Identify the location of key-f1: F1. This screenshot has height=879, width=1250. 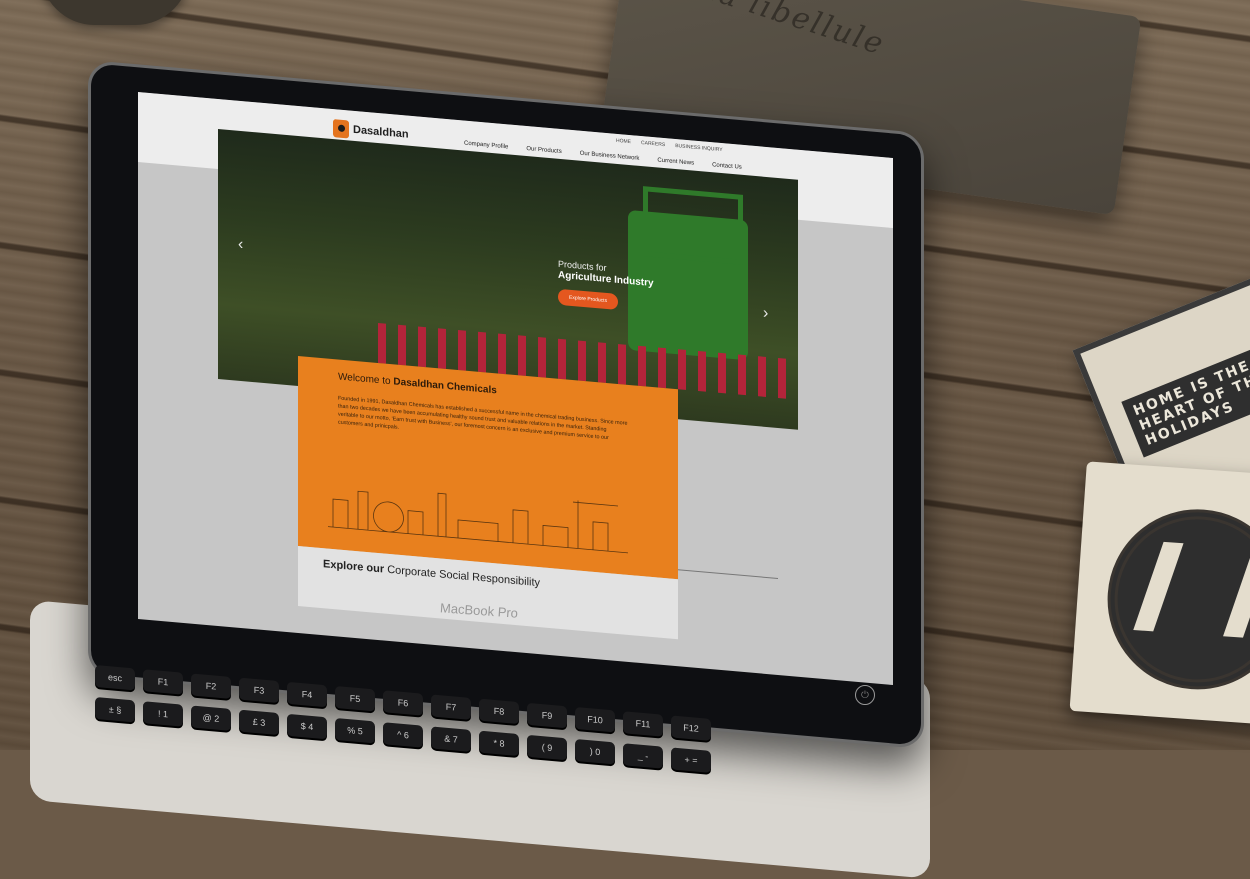
(163, 682).